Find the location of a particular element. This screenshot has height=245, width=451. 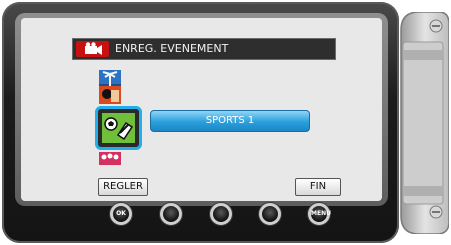

menu-header: ENREG. EVENEMENT is located at coordinates (204, 49).